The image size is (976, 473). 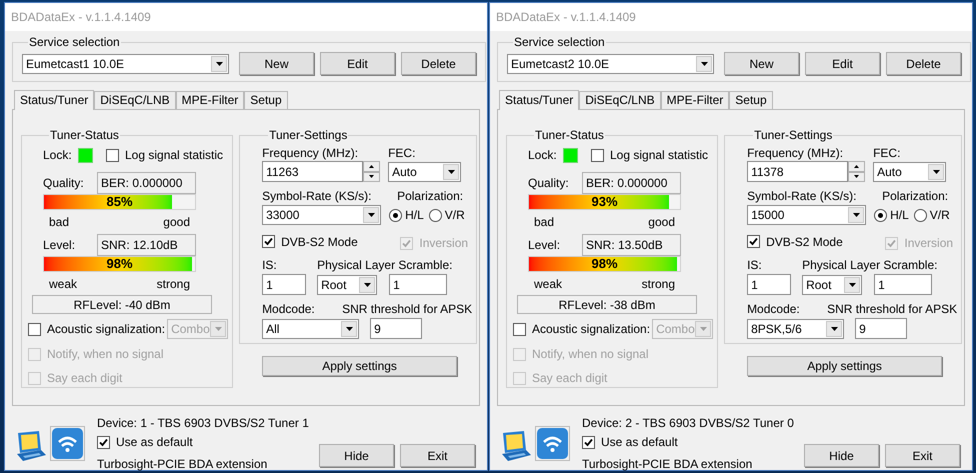 What do you see at coordinates (106, 329) in the screenshot?
I see `checkbox-label: Acoustic signalization:` at bounding box center [106, 329].